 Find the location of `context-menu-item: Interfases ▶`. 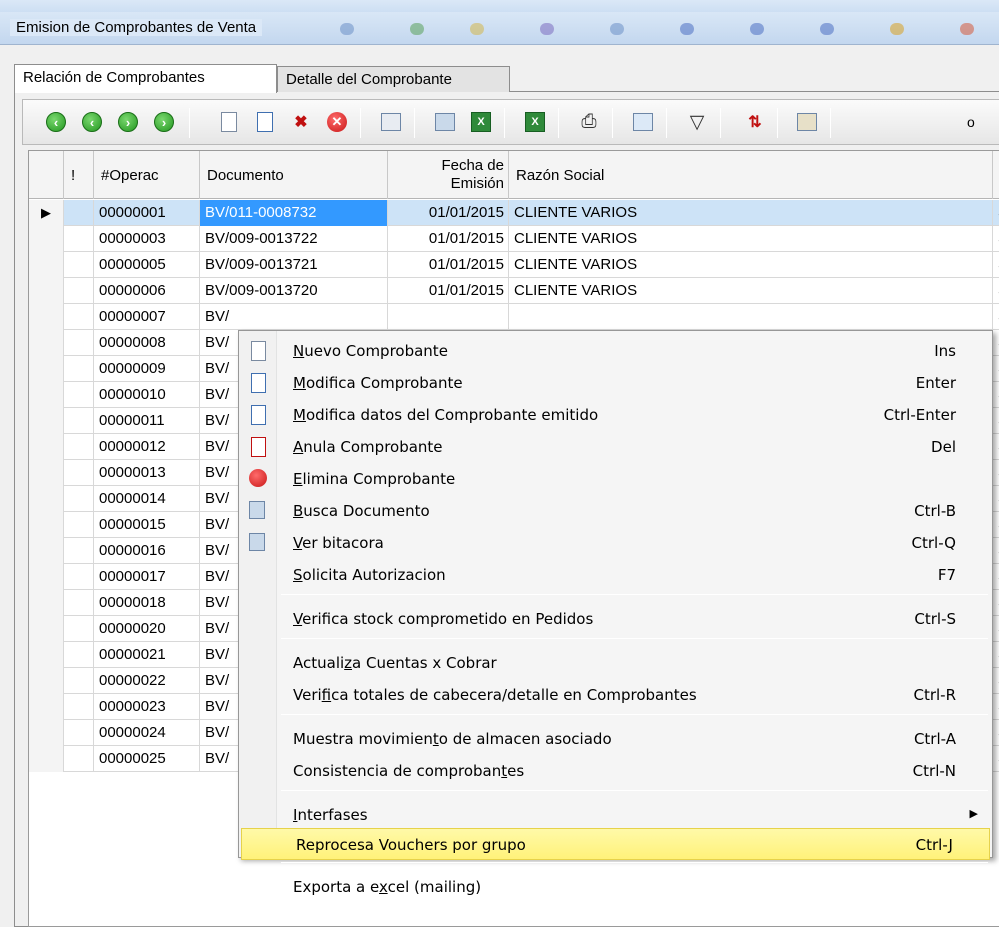

context-menu-item: Interfases ▶ is located at coordinates (615, 815).